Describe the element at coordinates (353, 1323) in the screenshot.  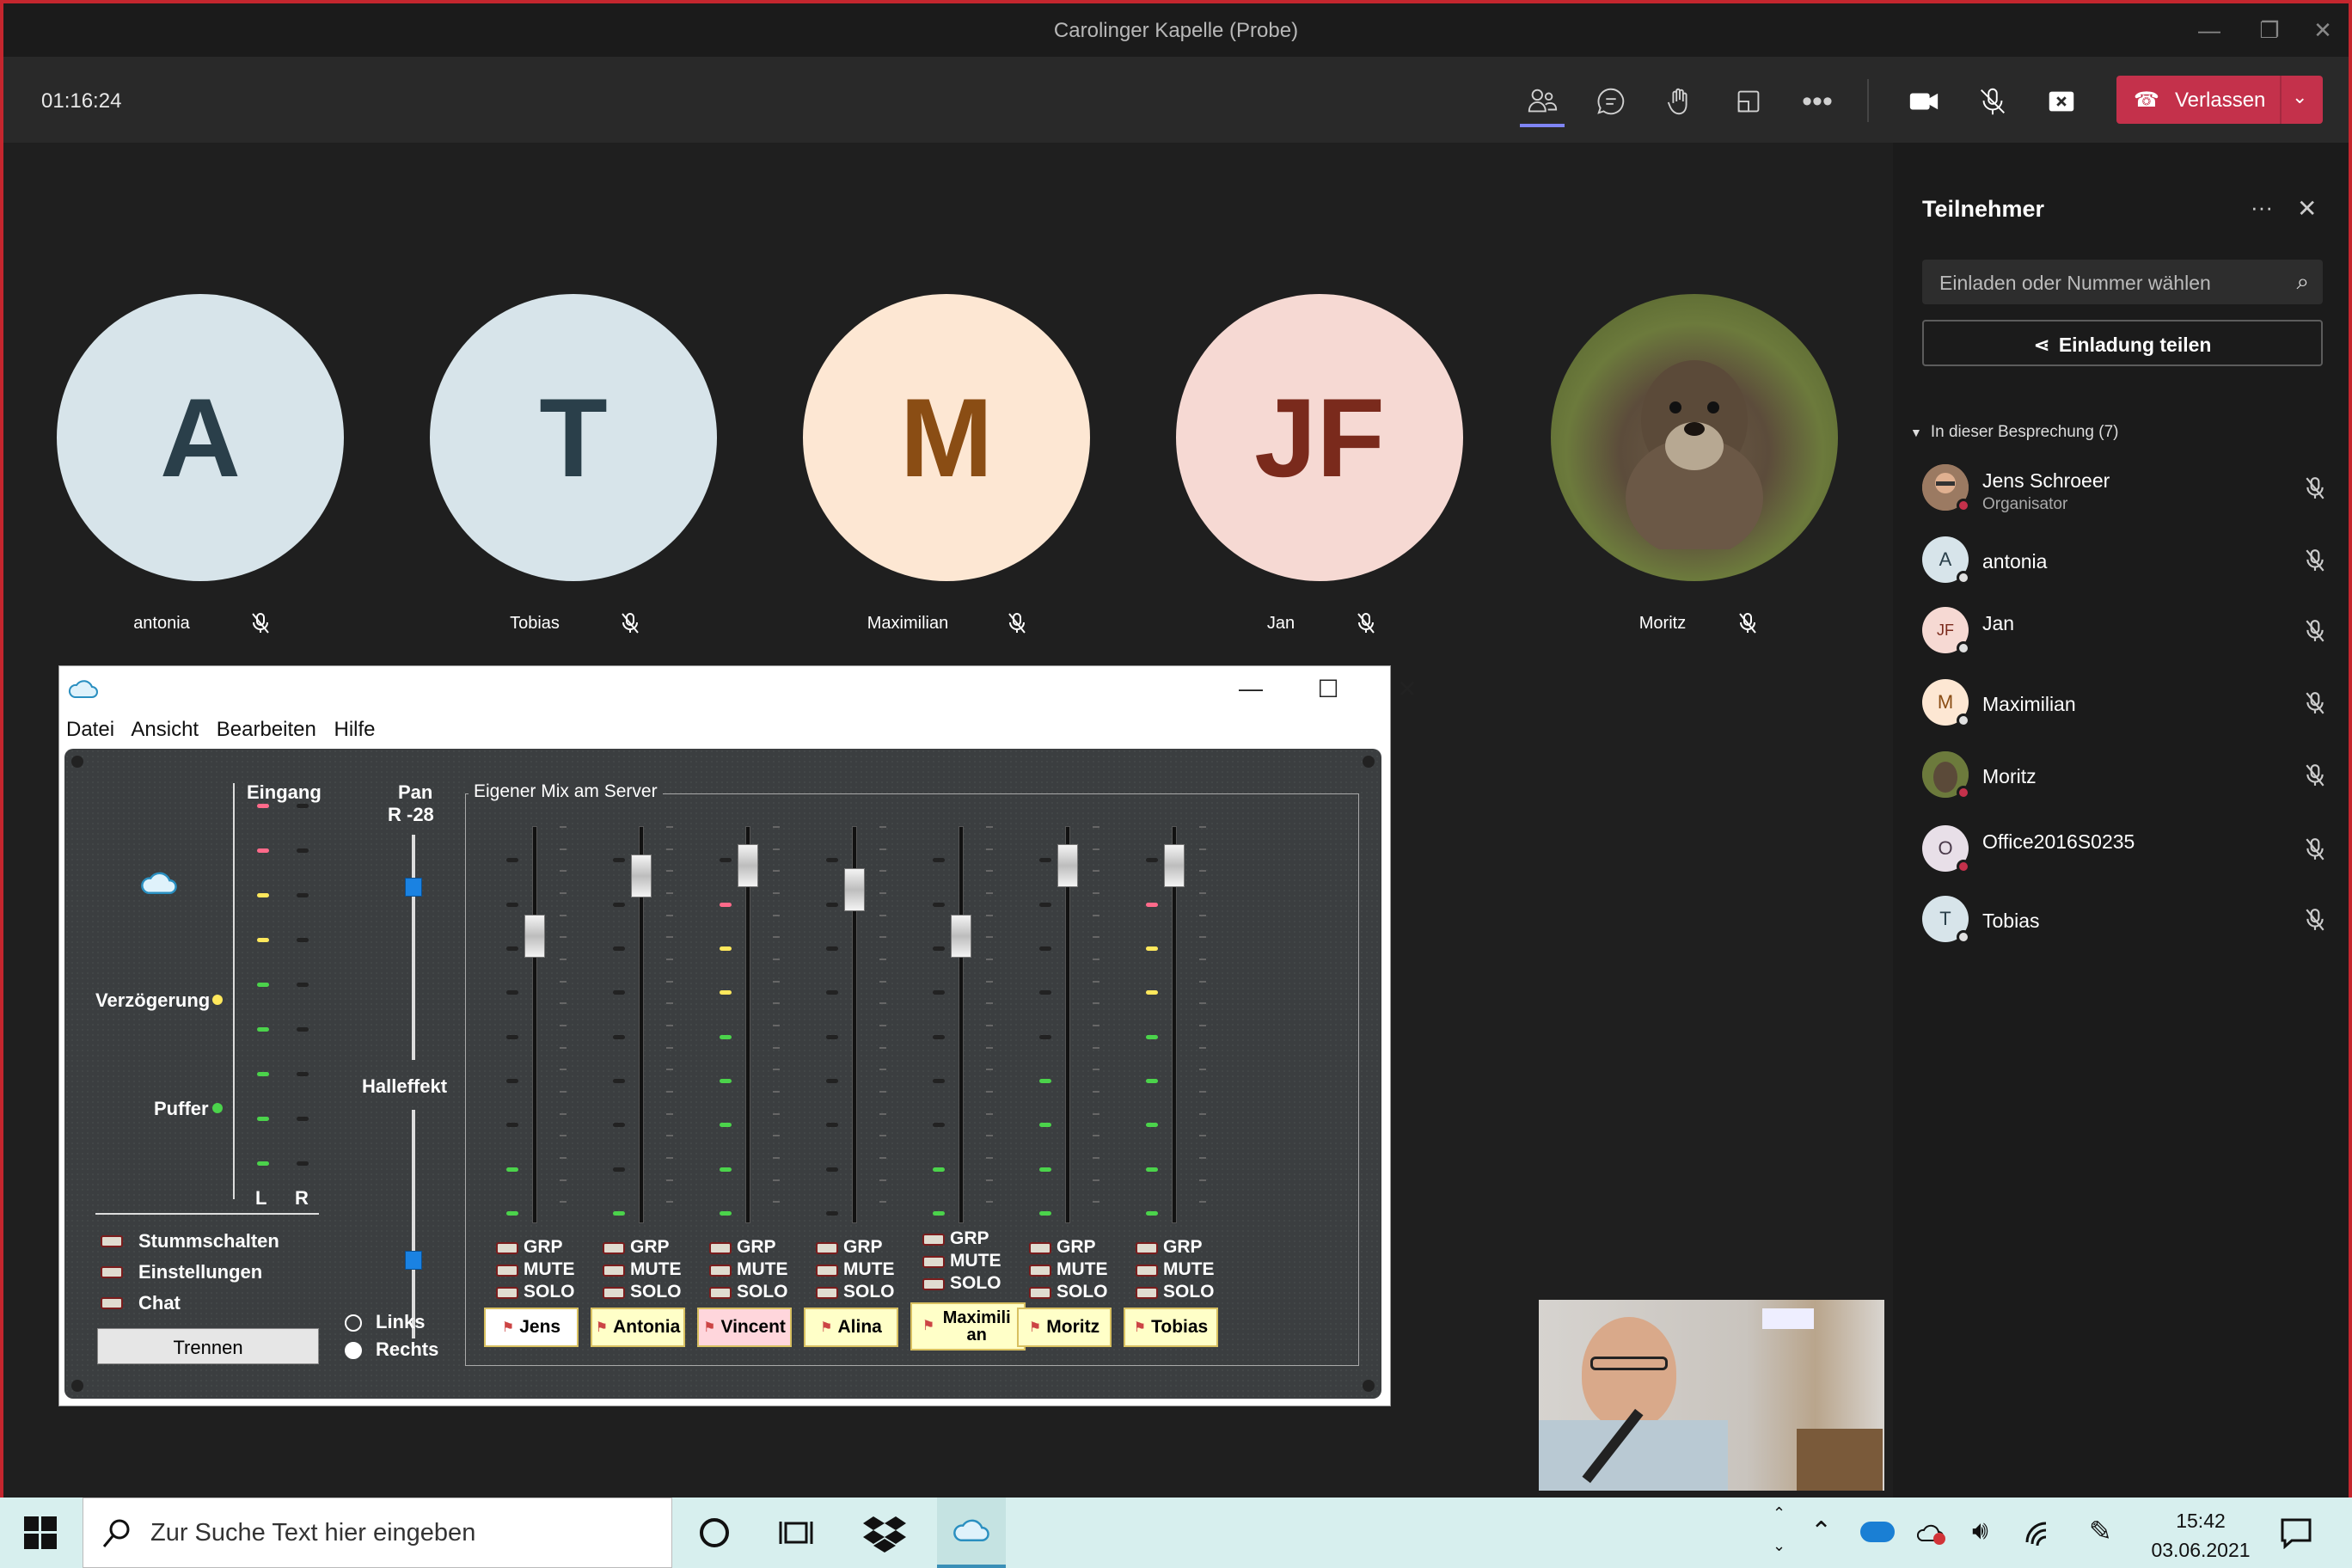
I see `radio-left` at that location.